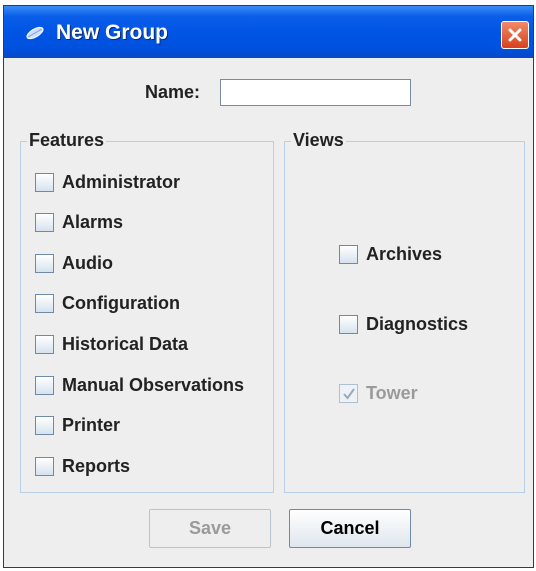 The height and width of the screenshot is (571, 536). Describe the element at coordinates (44, 425) in the screenshot. I see `printer-checkbox` at that location.